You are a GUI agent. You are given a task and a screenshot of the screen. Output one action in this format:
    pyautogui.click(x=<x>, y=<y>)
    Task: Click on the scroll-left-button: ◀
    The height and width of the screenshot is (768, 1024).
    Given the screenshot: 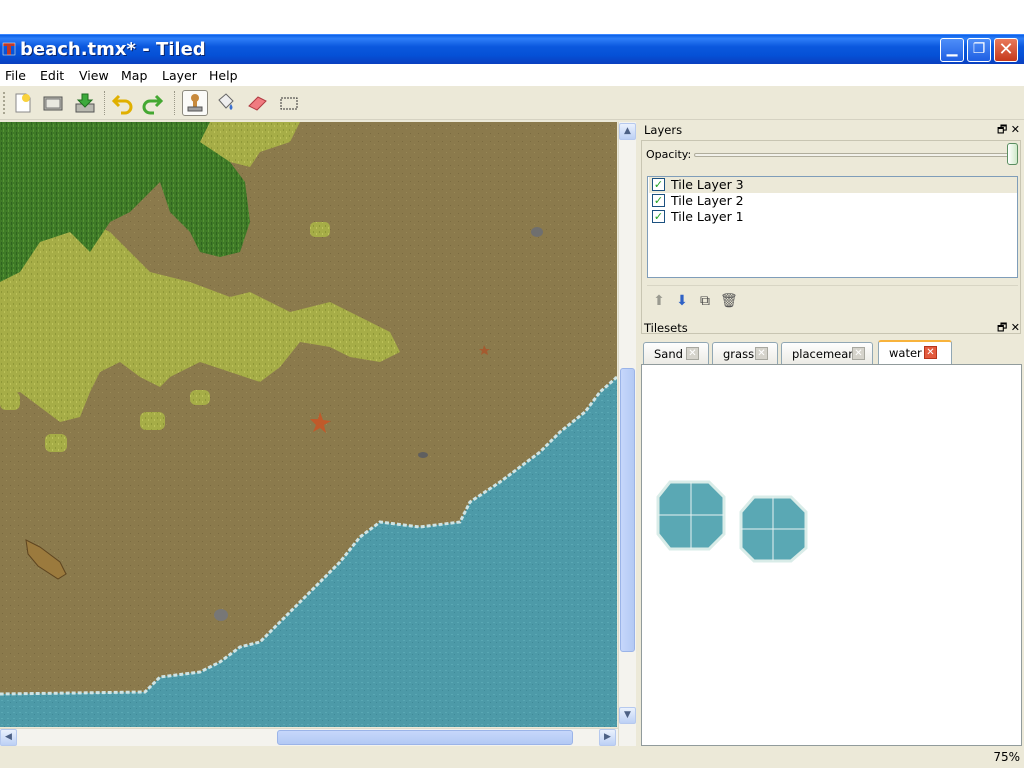 What is the action you would take?
    pyautogui.click(x=8, y=737)
    